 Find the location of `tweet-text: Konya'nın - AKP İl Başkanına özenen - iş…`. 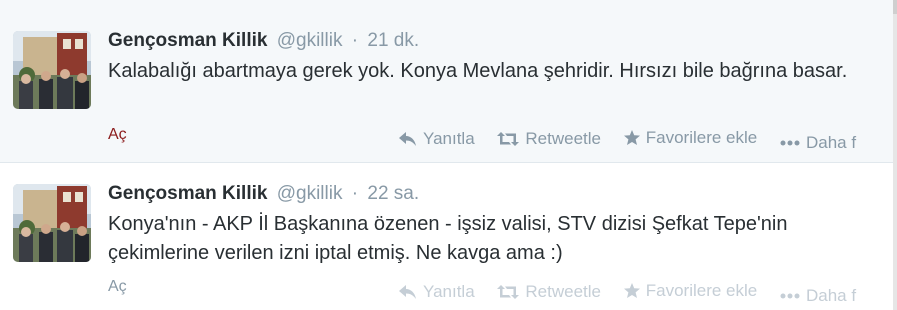

tweet-text: Konya'nın - AKP İl Başkanına özenen - iş… is located at coordinates (448, 238).